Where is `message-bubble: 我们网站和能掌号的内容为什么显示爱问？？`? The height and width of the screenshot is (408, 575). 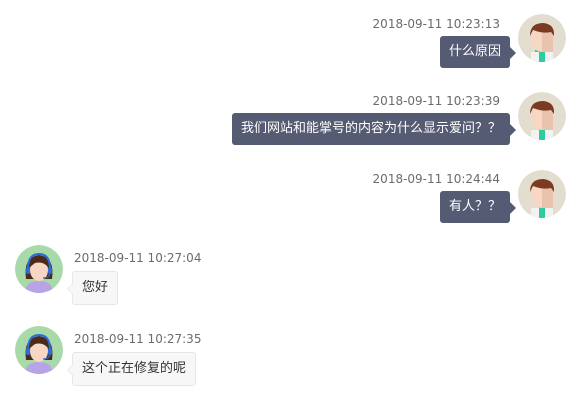
message-bubble: 我们网站和能掌号的内容为什么显示爱问？？ is located at coordinates (374, 129).